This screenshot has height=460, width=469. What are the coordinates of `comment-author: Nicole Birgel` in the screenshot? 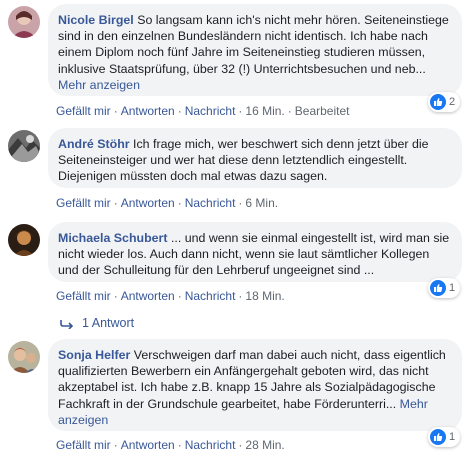 It's located at (96, 20).